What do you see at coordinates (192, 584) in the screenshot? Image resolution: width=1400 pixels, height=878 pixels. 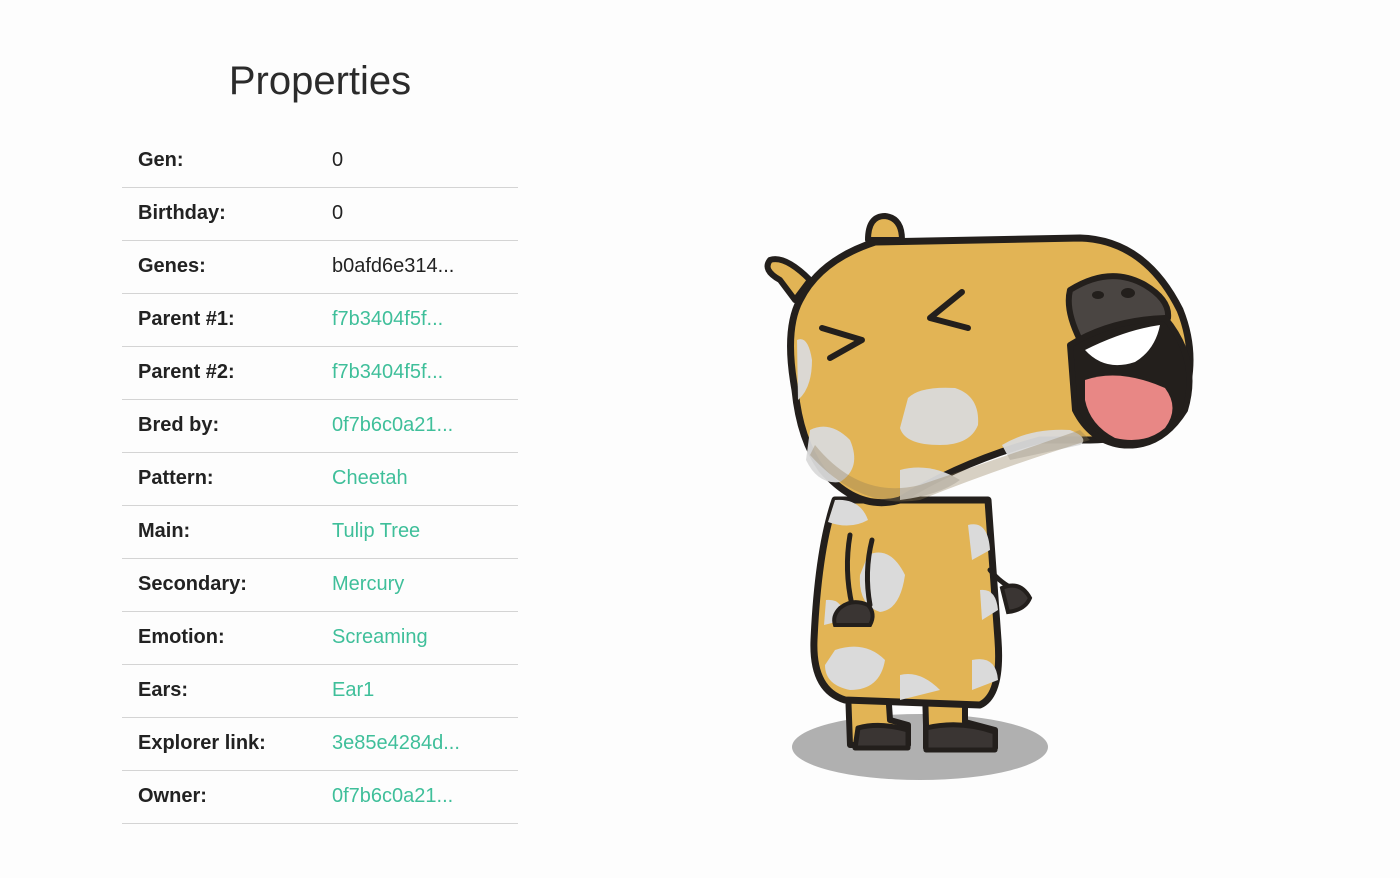 I see `property-label: Secondary:` at bounding box center [192, 584].